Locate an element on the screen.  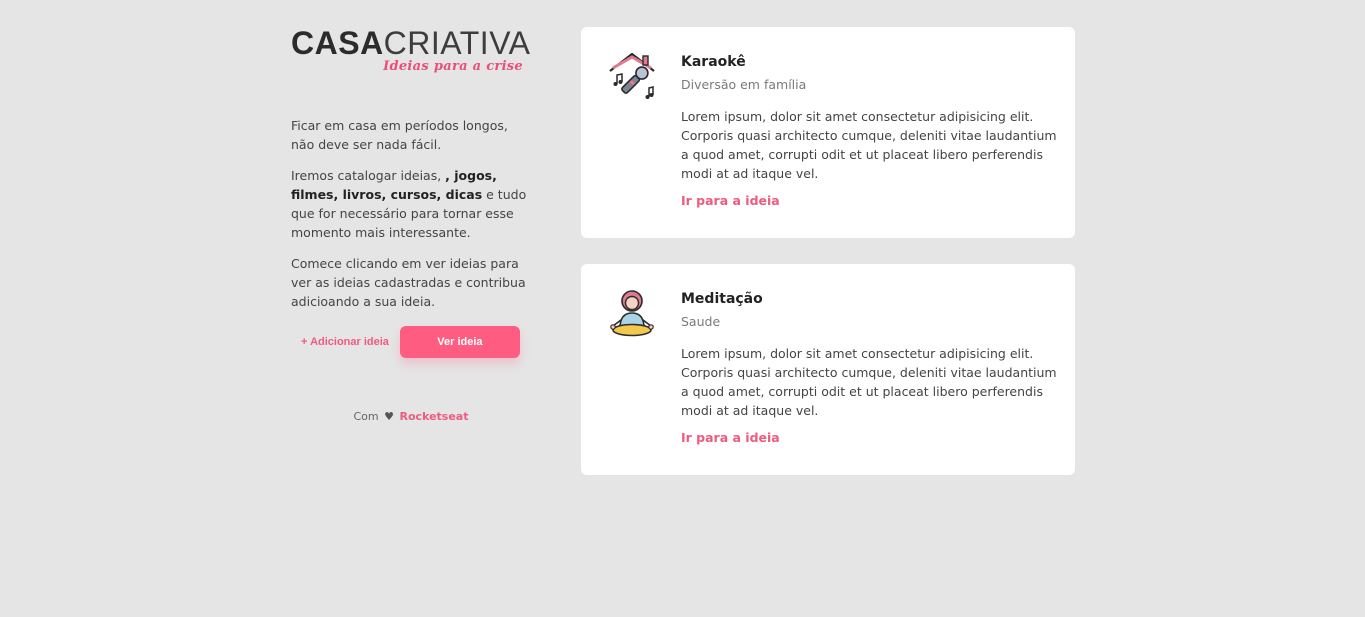
card-title: Meditação is located at coordinates (722, 299).